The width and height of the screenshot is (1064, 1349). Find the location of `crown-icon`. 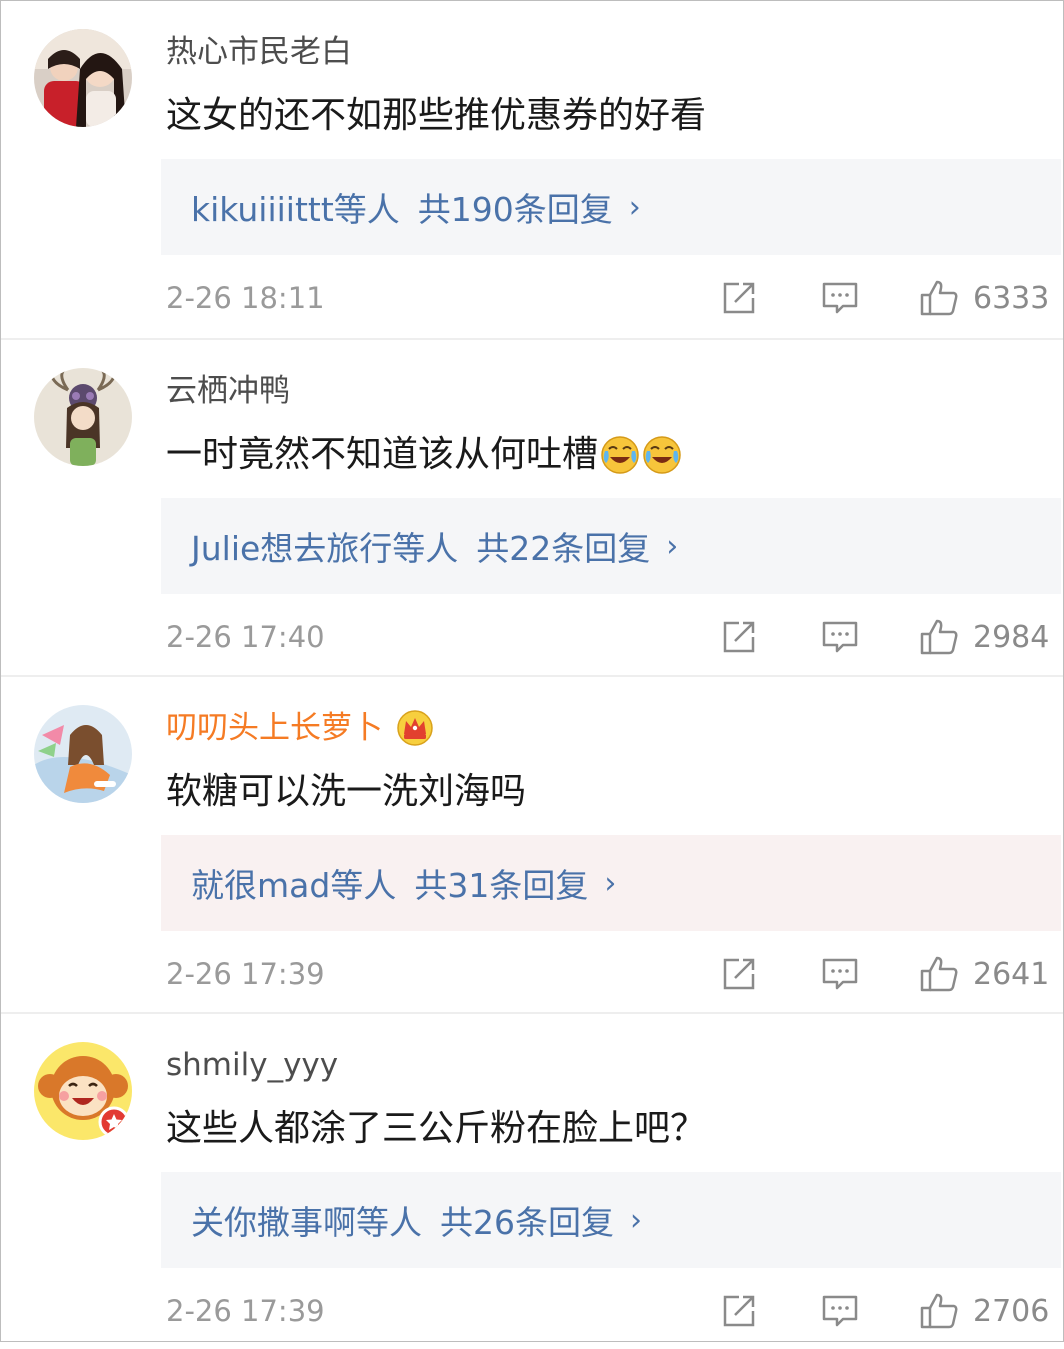

crown-icon is located at coordinates (415, 728).